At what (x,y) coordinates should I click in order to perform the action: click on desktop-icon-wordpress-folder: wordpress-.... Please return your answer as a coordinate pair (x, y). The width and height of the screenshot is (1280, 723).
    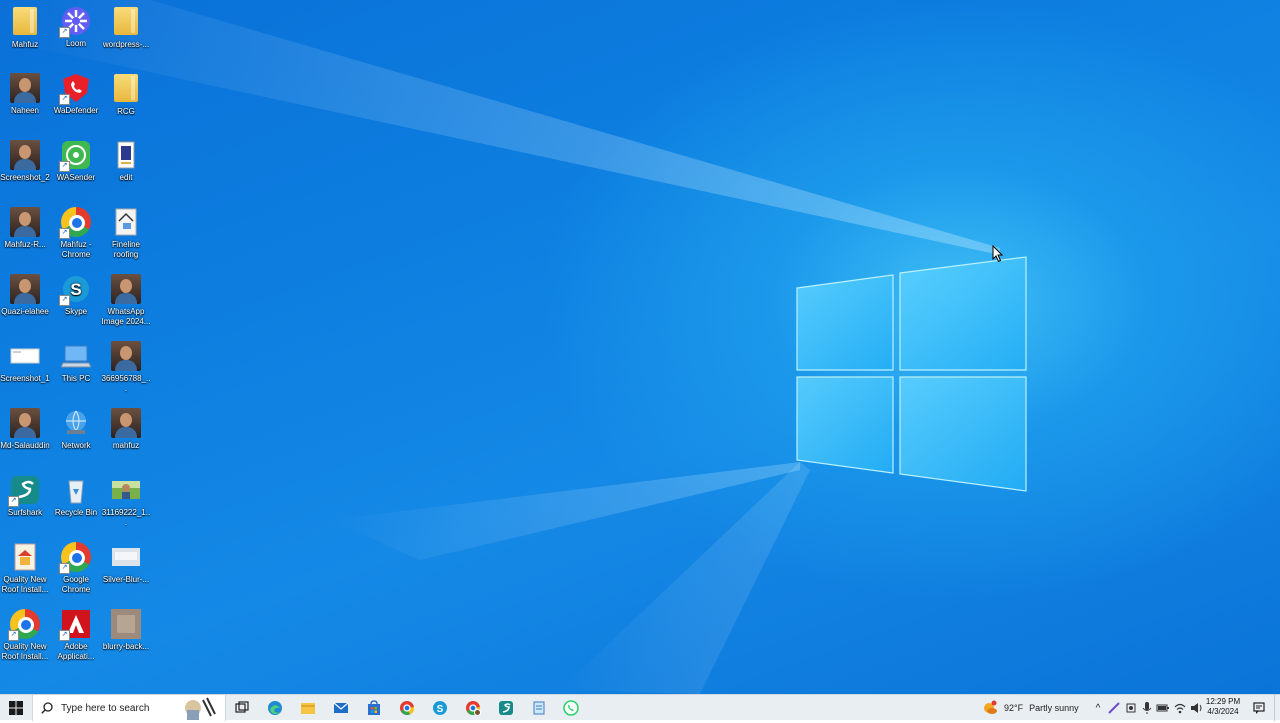
    Looking at the image, I should click on (126, 28).